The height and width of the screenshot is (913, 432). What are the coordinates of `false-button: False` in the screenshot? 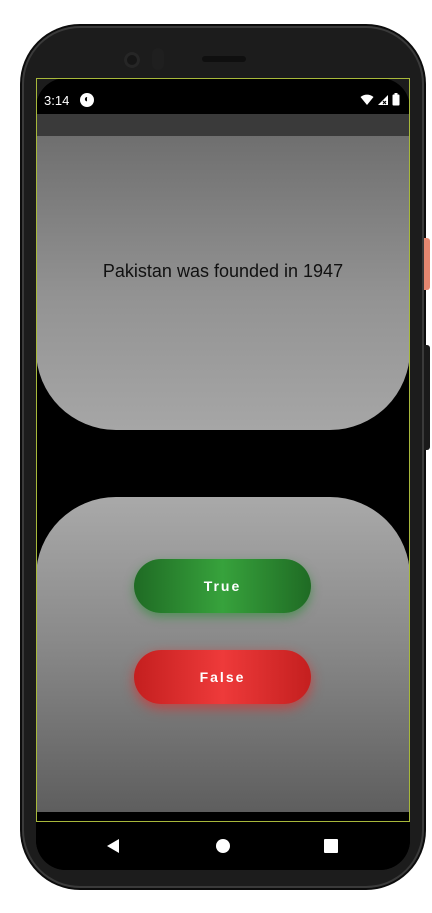 It's located at (222, 677).